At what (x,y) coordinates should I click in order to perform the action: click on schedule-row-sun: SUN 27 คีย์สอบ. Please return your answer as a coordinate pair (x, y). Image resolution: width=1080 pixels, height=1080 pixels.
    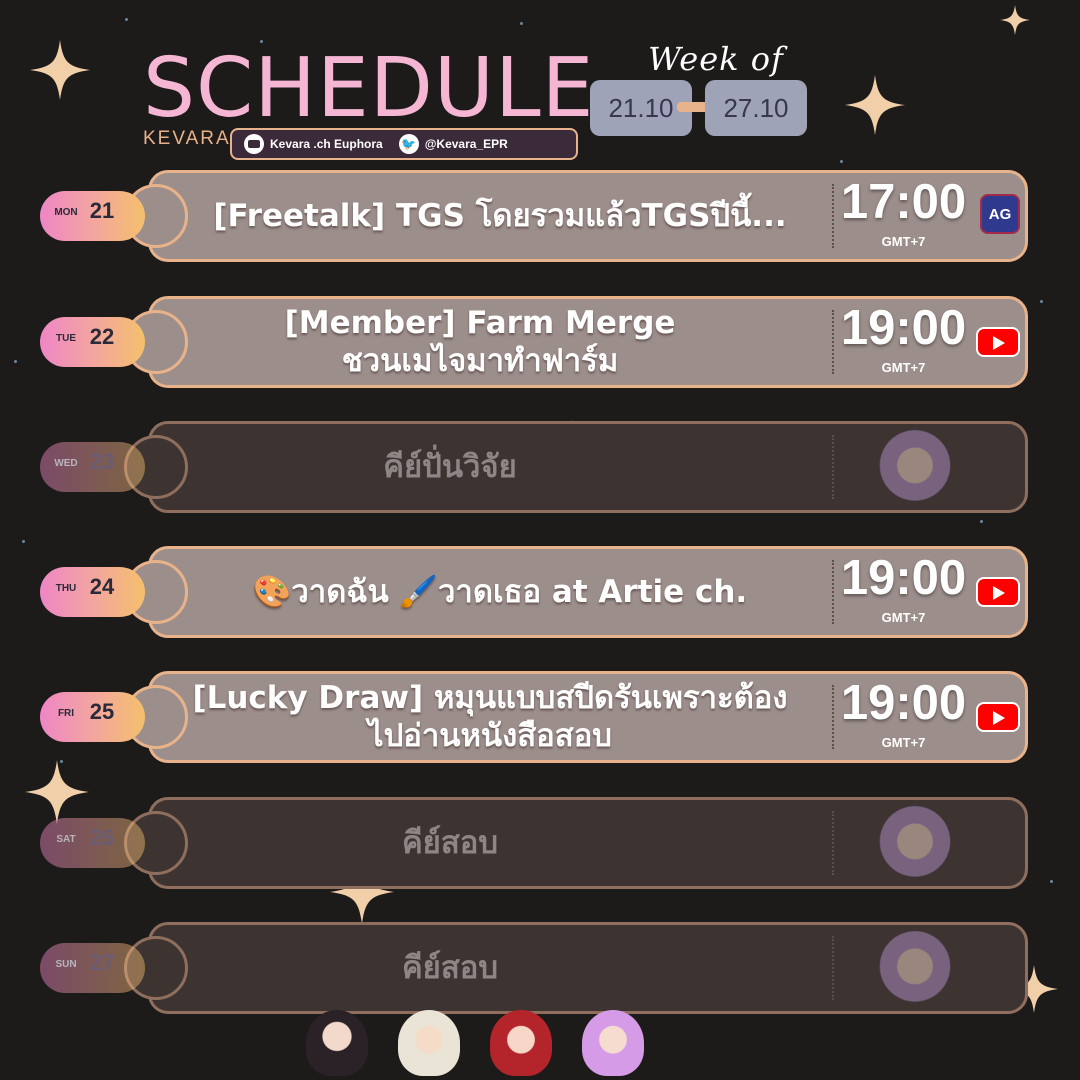
    Looking at the image, I should click on (535, 968).